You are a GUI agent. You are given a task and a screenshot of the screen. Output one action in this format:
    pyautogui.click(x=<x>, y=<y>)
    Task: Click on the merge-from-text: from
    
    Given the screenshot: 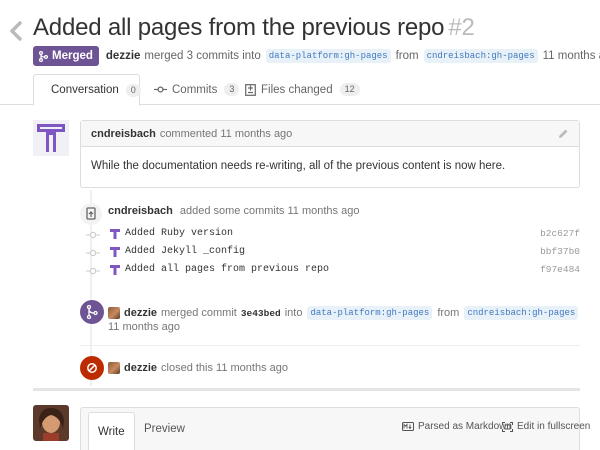 What is the action you would take?
    pyautogui.click(x=448, y=313)
    